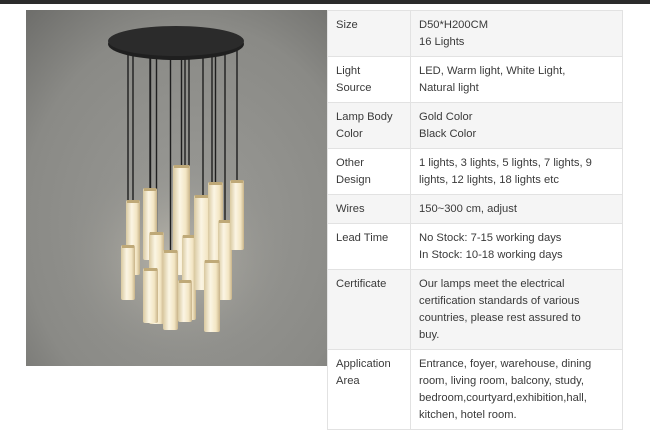 This screenshot has width=650, height=430. Describe the element at coordinates (369, 79) in the screenshot. I see `spec-key: Light Source` at that location.